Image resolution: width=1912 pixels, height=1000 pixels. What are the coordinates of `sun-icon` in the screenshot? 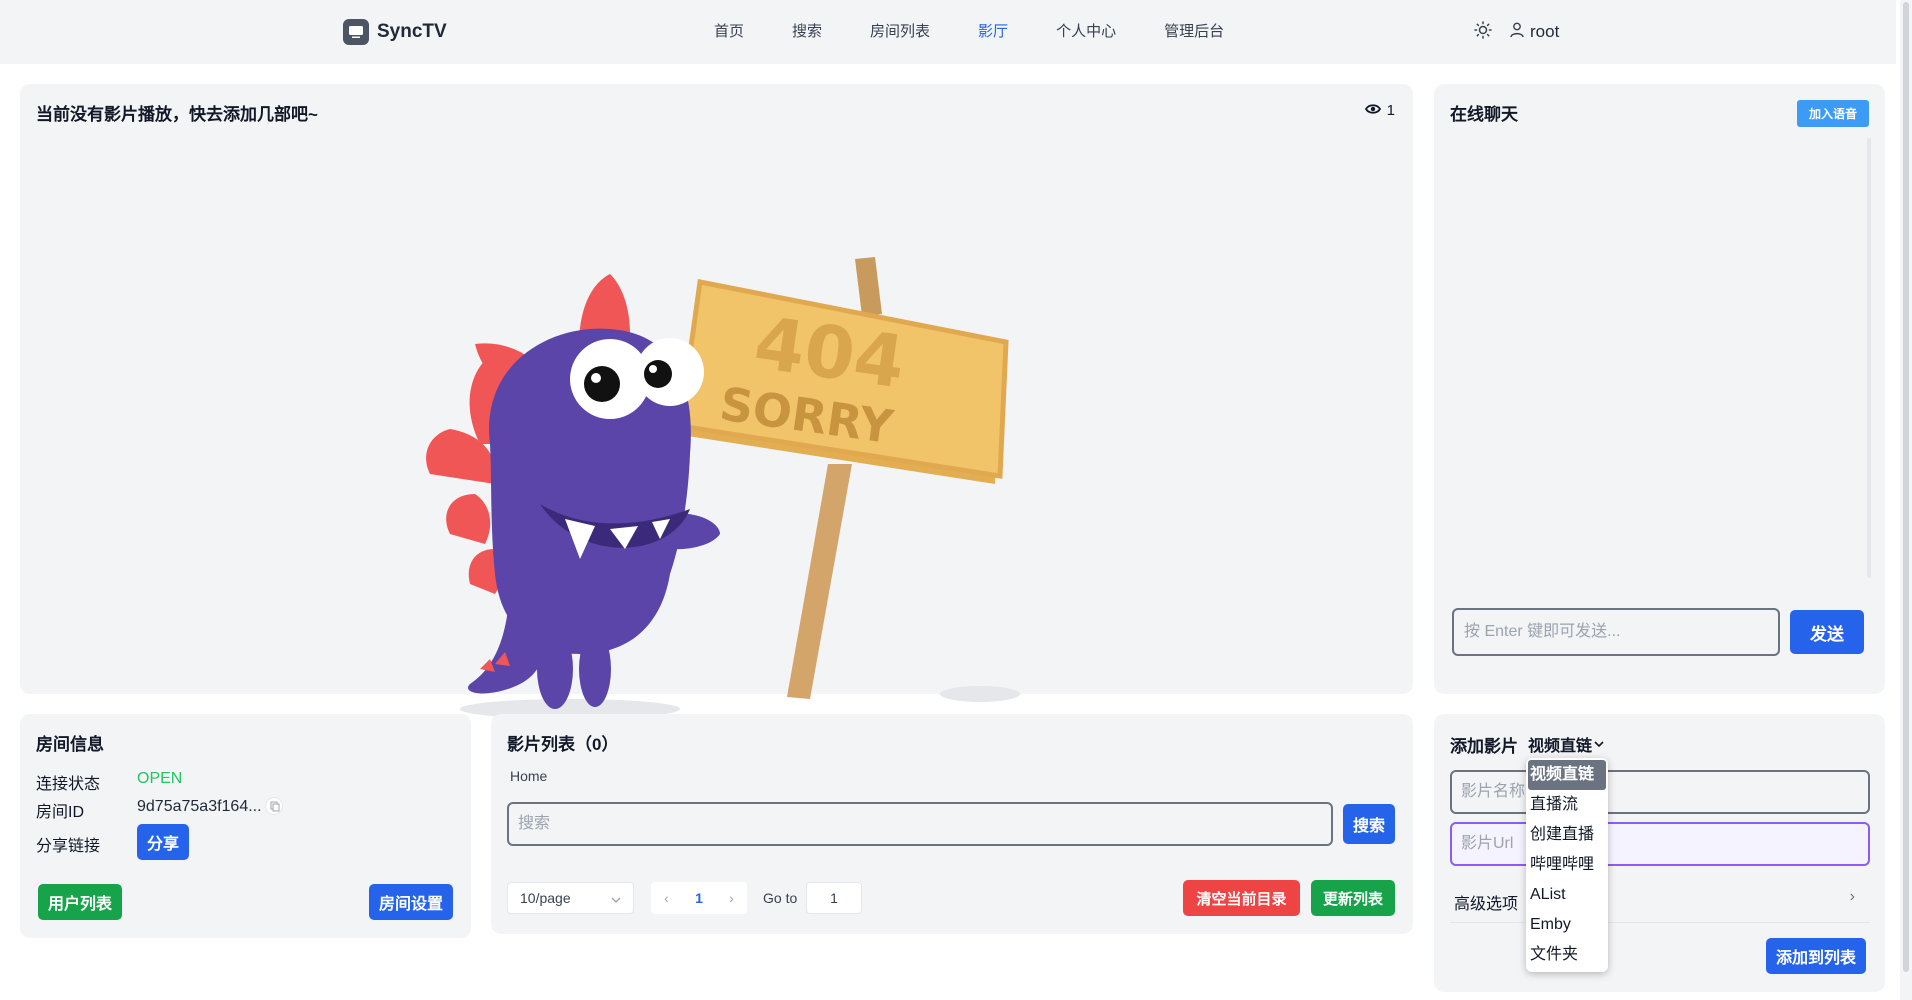 It's located at (1483, 32).